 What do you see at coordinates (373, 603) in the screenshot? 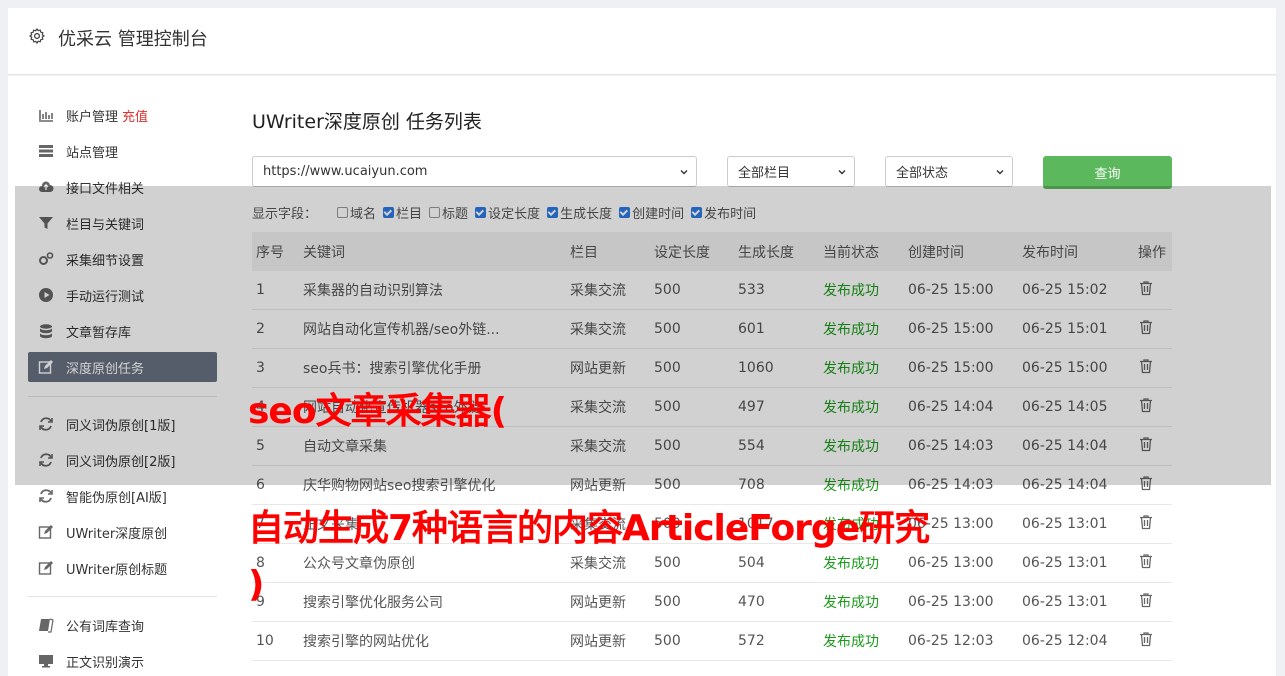
I see `cell-keyword: 搜索引擎优化服务公司` at bounding box center [373, 603].